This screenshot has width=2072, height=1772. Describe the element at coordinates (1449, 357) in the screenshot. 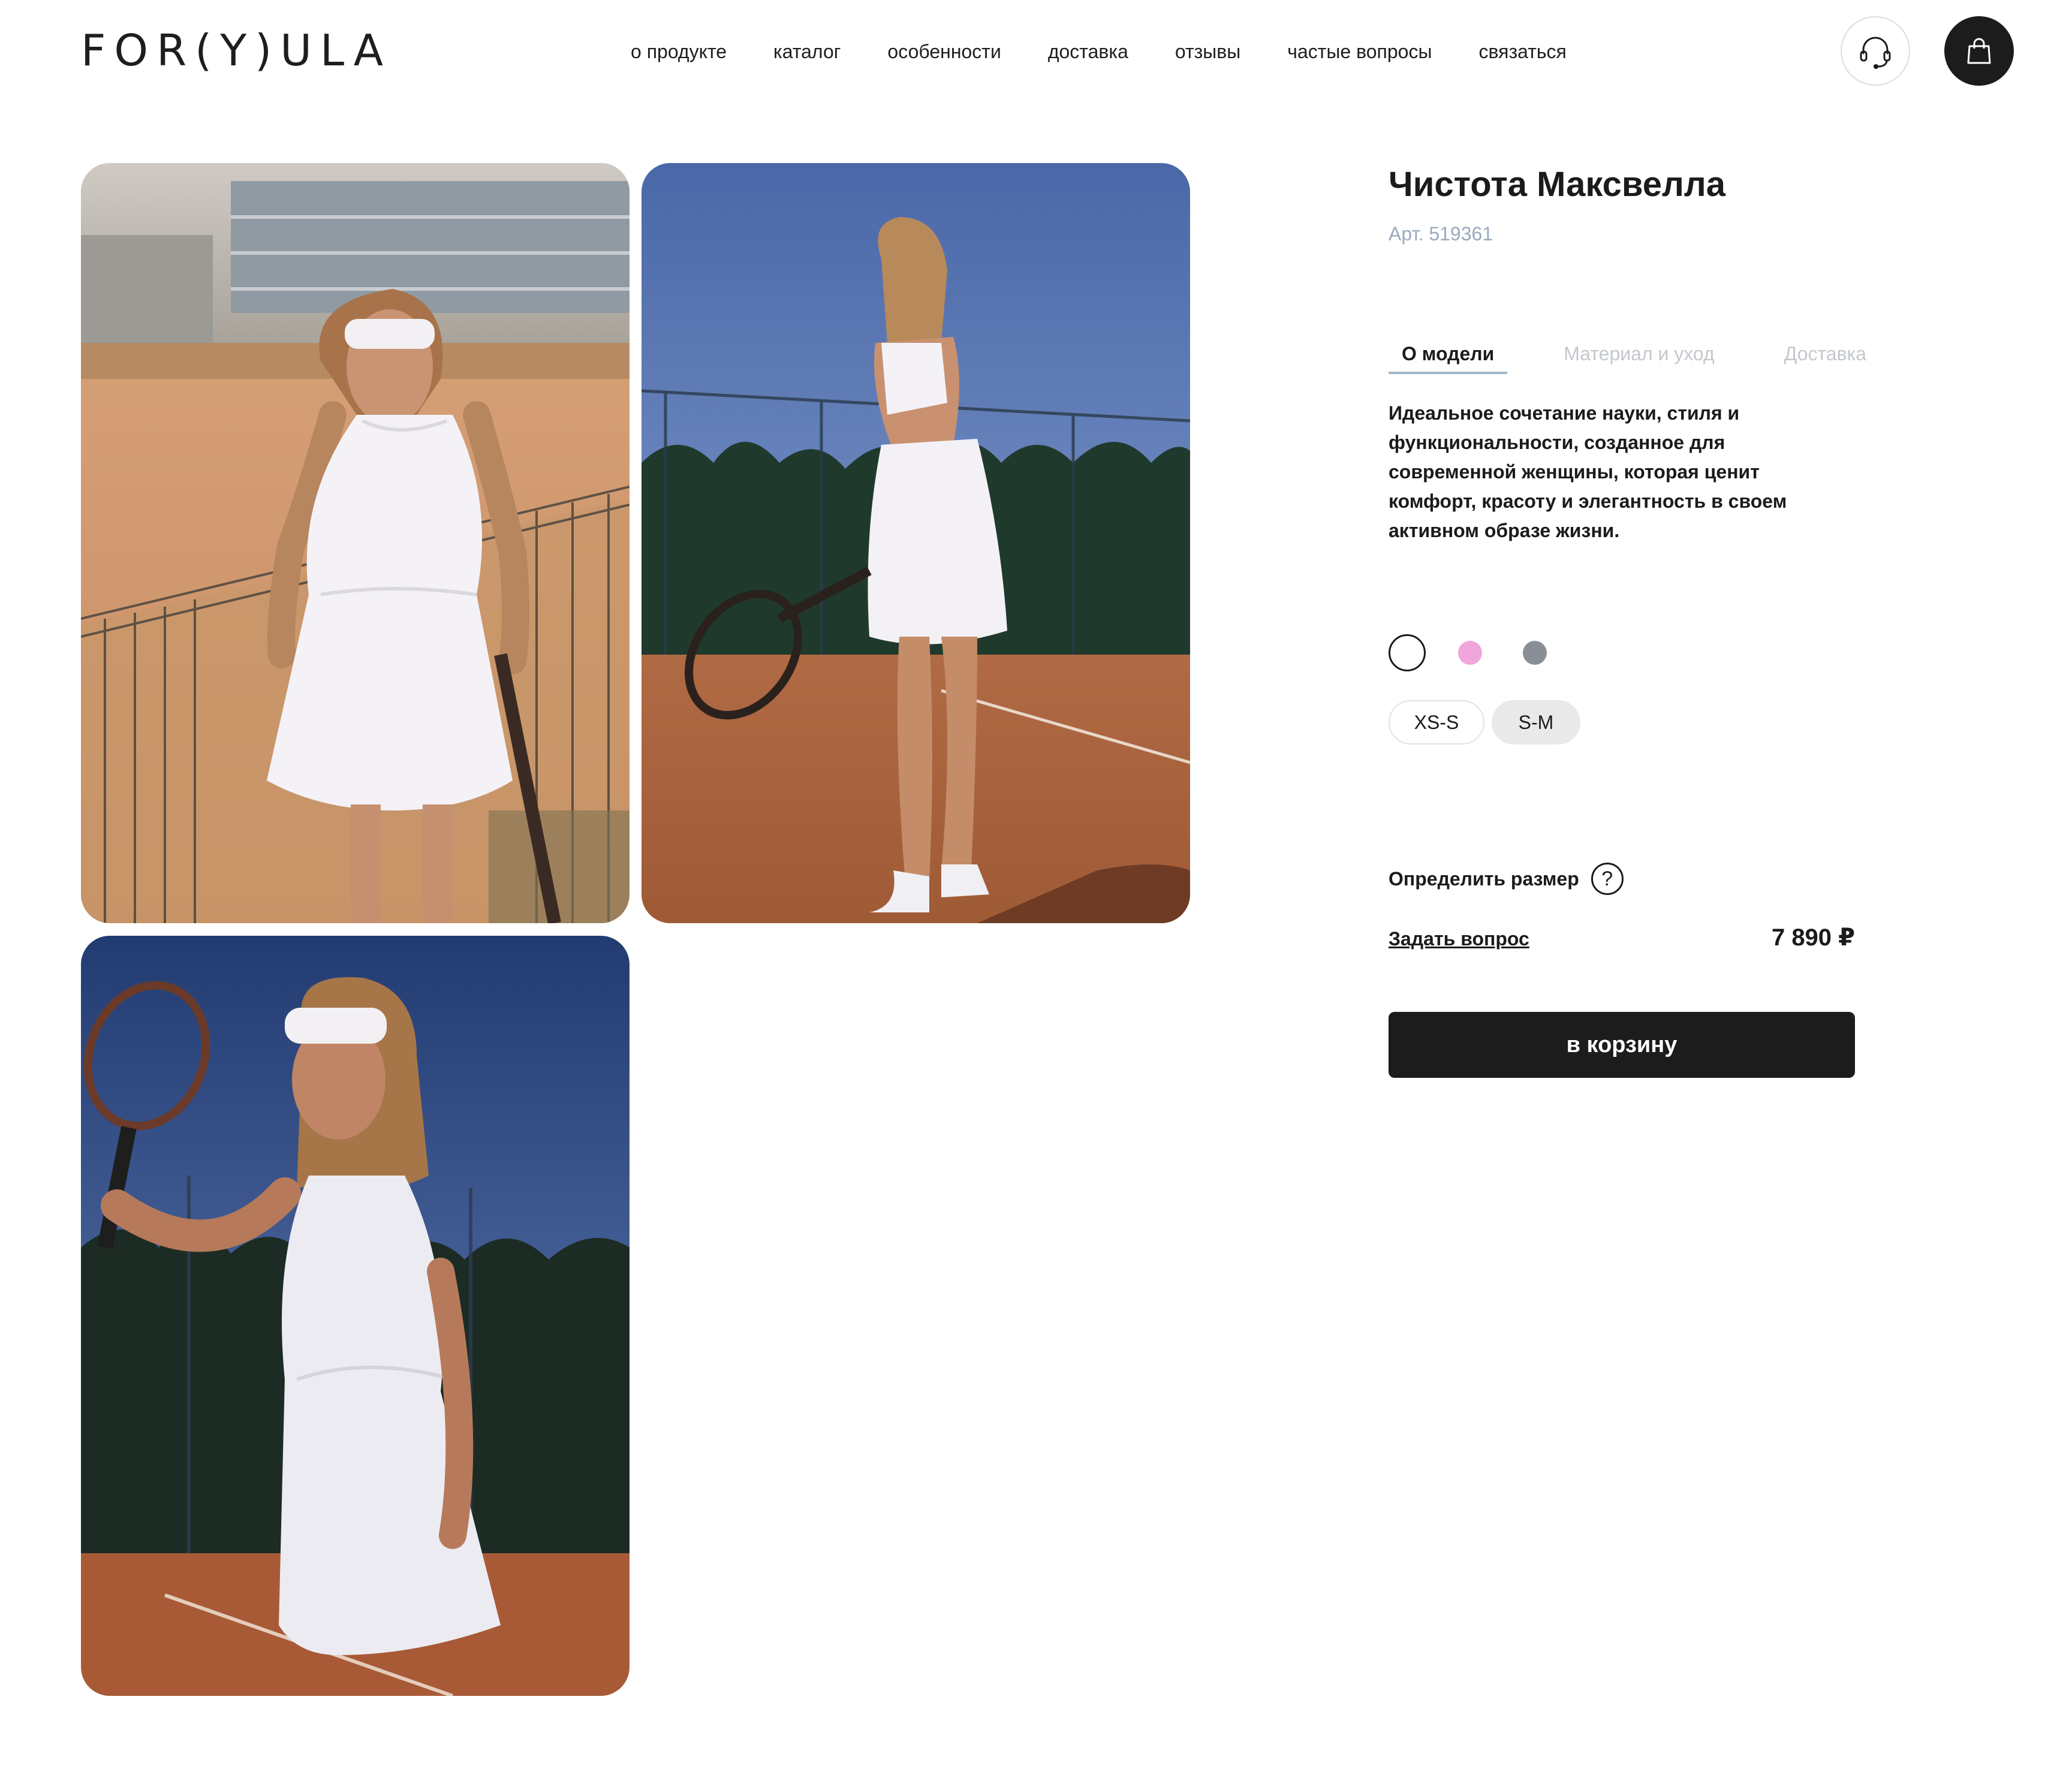

I see `tab-about-model: О модели` at that location.